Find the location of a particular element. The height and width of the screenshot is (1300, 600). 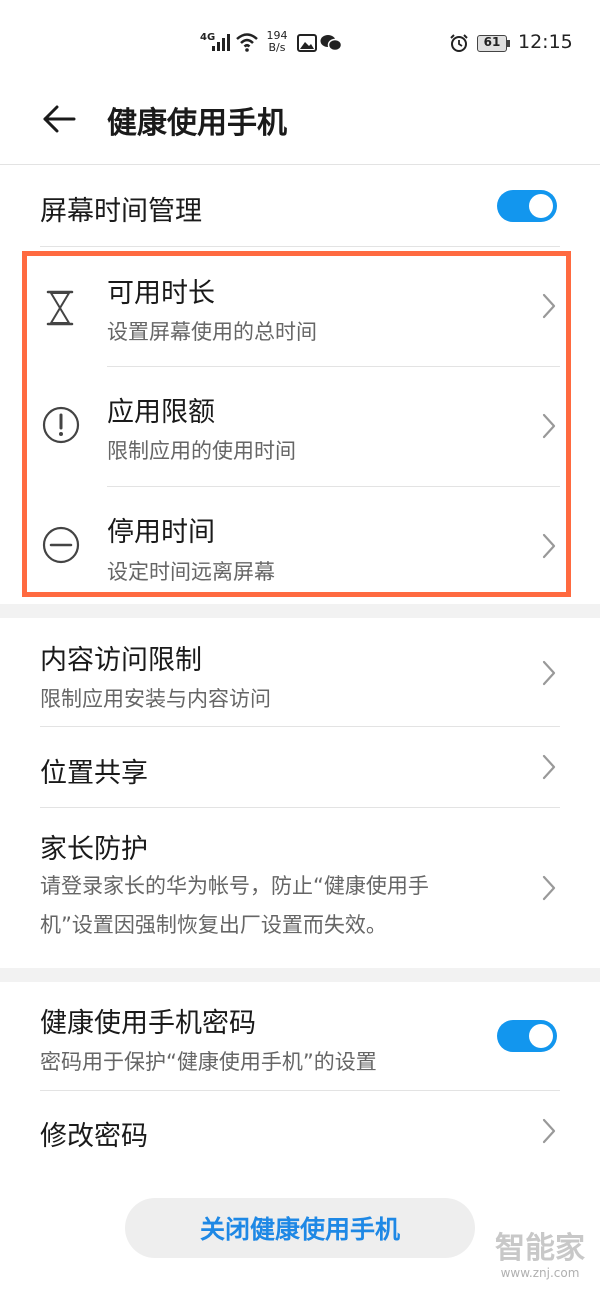

signal-icon is located at coordinates (221, 42).